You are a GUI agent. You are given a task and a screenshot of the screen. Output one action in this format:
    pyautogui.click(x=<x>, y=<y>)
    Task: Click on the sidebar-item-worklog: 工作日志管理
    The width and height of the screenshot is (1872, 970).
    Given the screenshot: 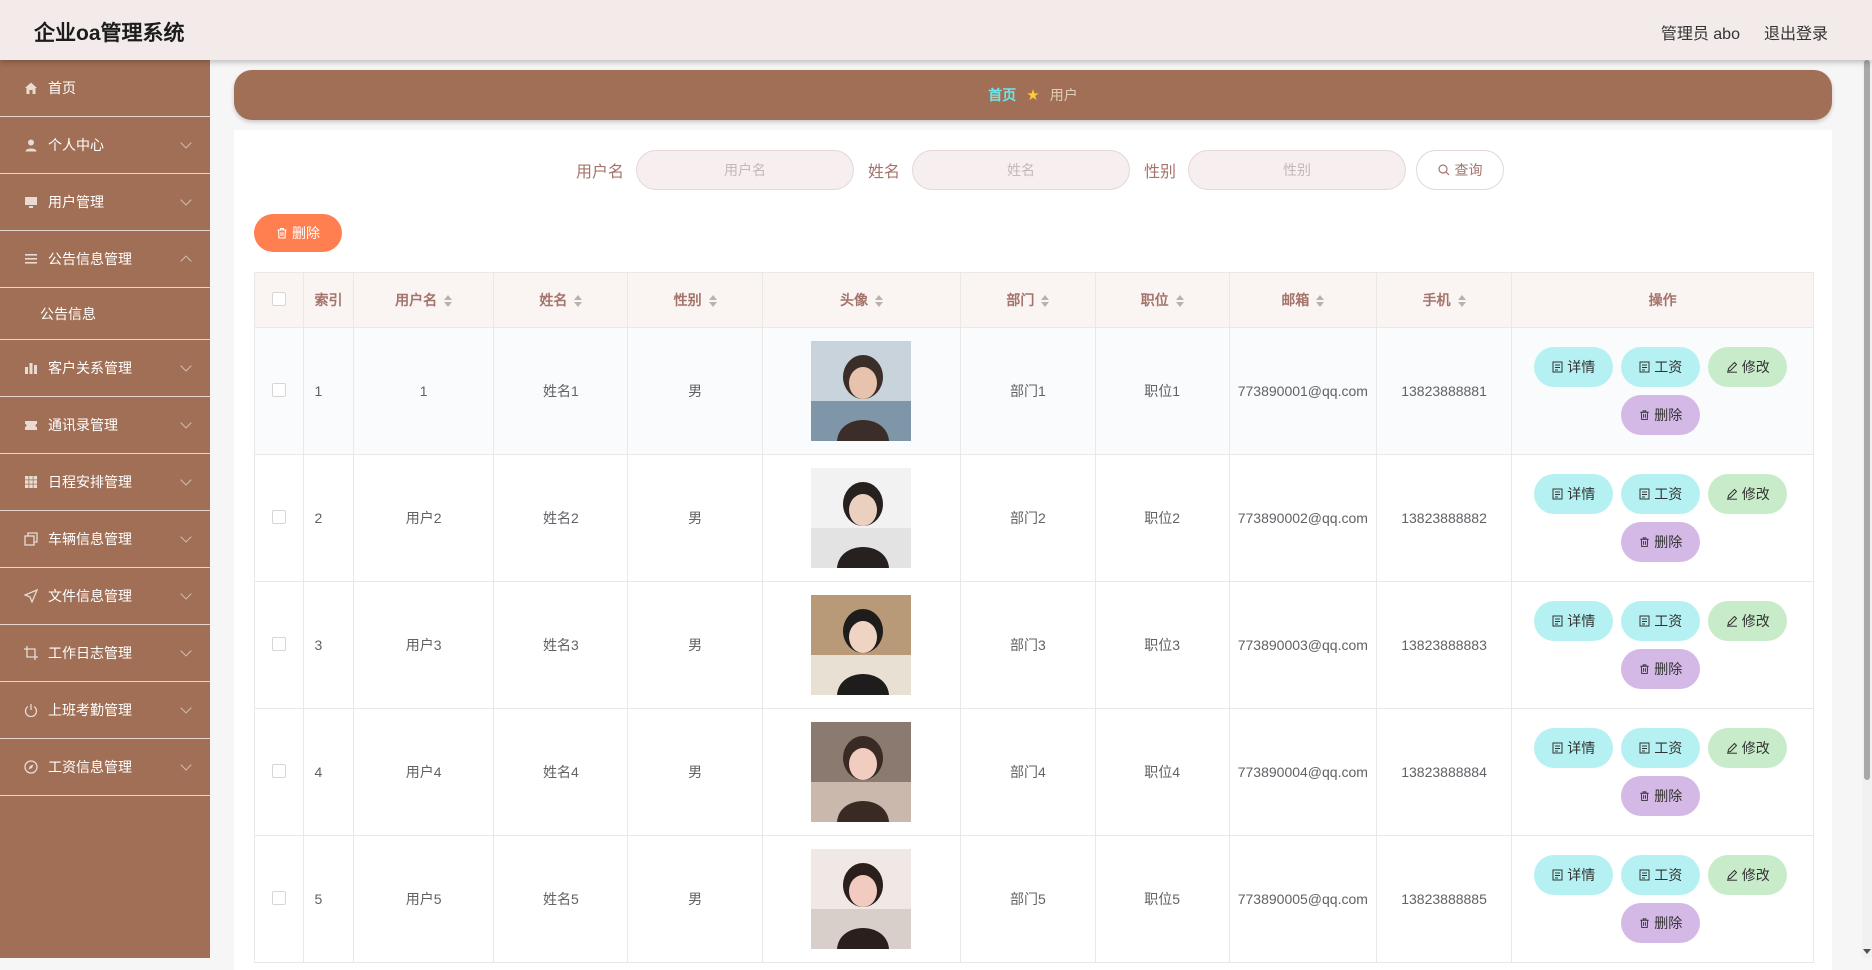 What is the action you would take?
    pyautogui.click(x=105, y=653)
    